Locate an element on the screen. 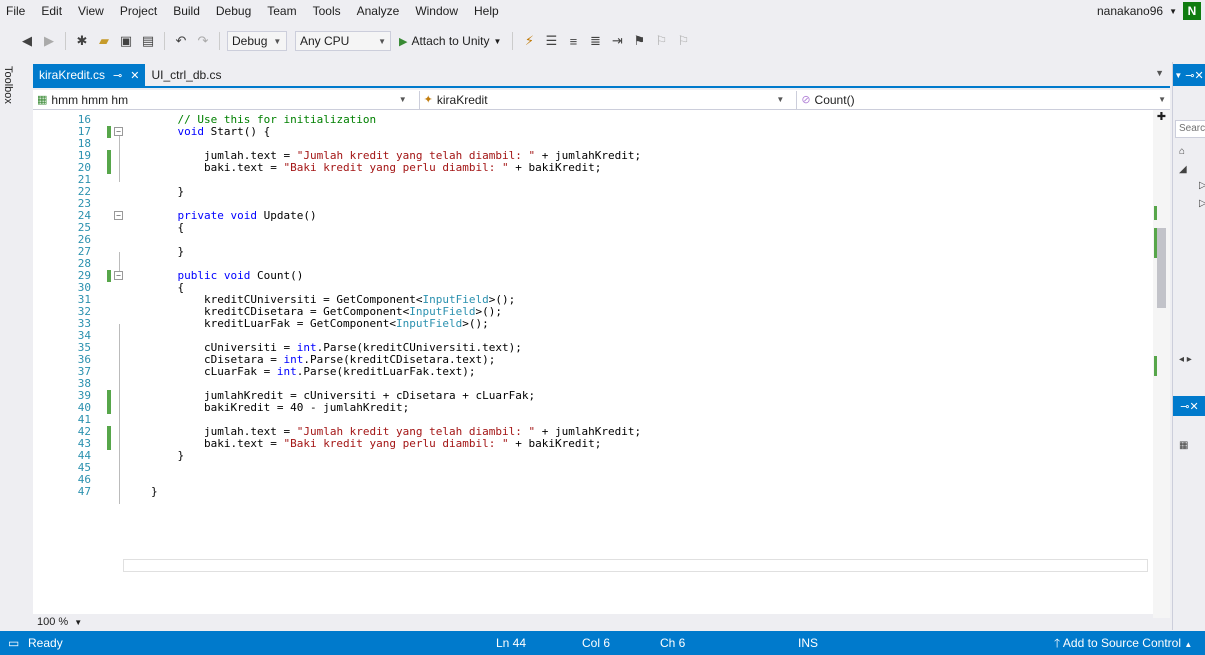 This screenshot has width=1205, height=655. current-line-highlight is located at coordinates (635, 565).